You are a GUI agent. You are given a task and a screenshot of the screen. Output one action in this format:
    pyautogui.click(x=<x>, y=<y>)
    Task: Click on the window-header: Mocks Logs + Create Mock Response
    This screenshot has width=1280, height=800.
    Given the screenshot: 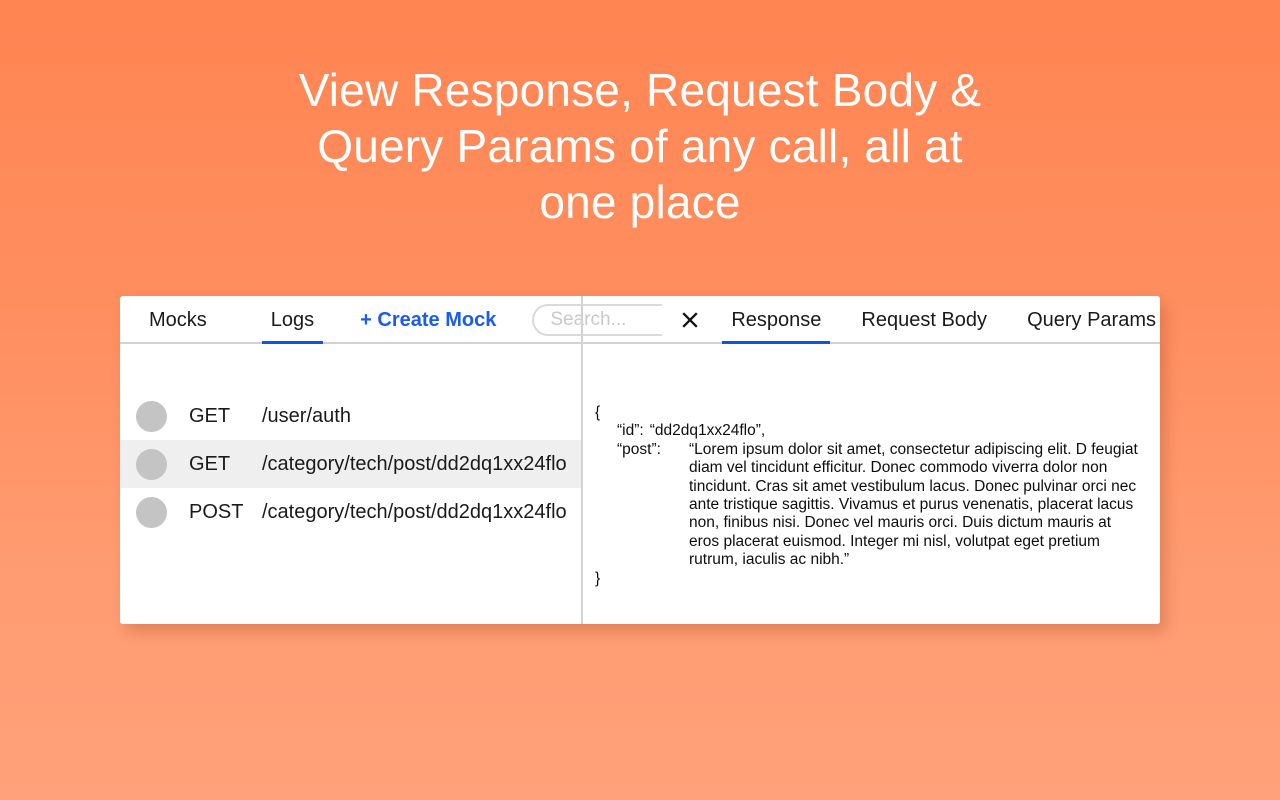 What is the action you would take?
    pyautogui.click(x=640, y=320)
    